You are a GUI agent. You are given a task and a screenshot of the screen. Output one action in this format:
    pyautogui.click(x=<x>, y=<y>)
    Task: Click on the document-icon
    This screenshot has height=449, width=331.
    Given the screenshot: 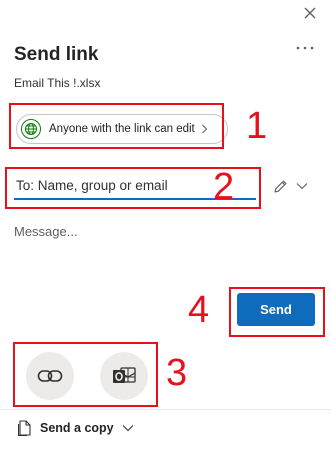 What is the action you would take?
    pyautogui.click(x=24, y=428)
    